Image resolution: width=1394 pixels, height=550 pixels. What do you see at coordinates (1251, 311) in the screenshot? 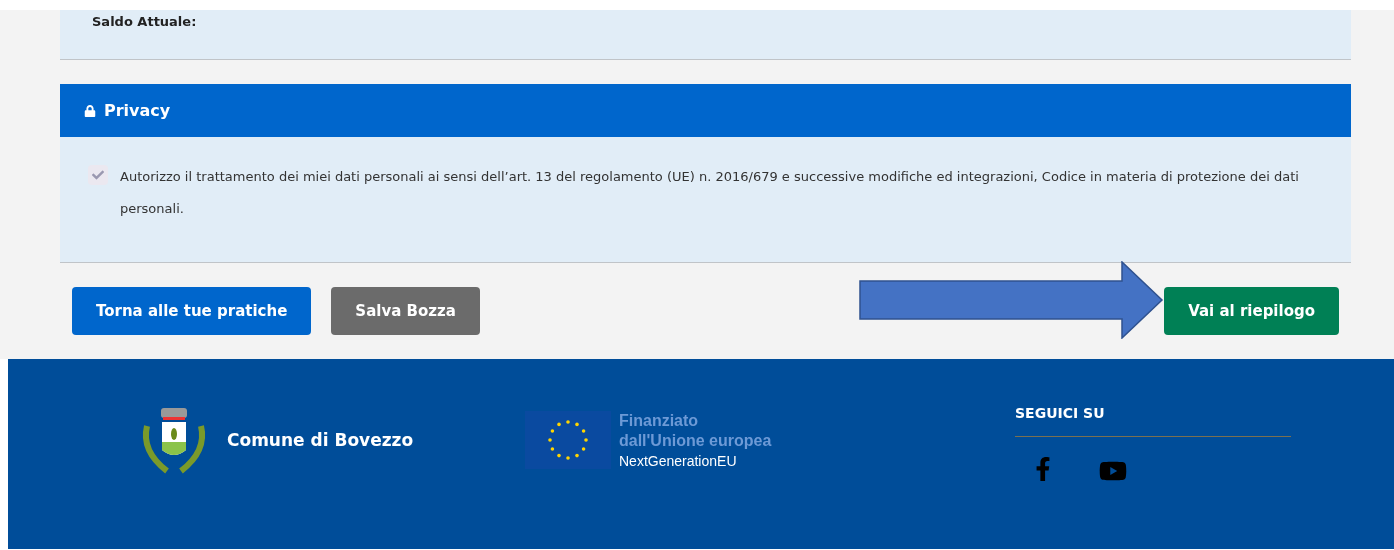
I see `action-button: Vai al riepilogo` at bounding box center [1251, 311].